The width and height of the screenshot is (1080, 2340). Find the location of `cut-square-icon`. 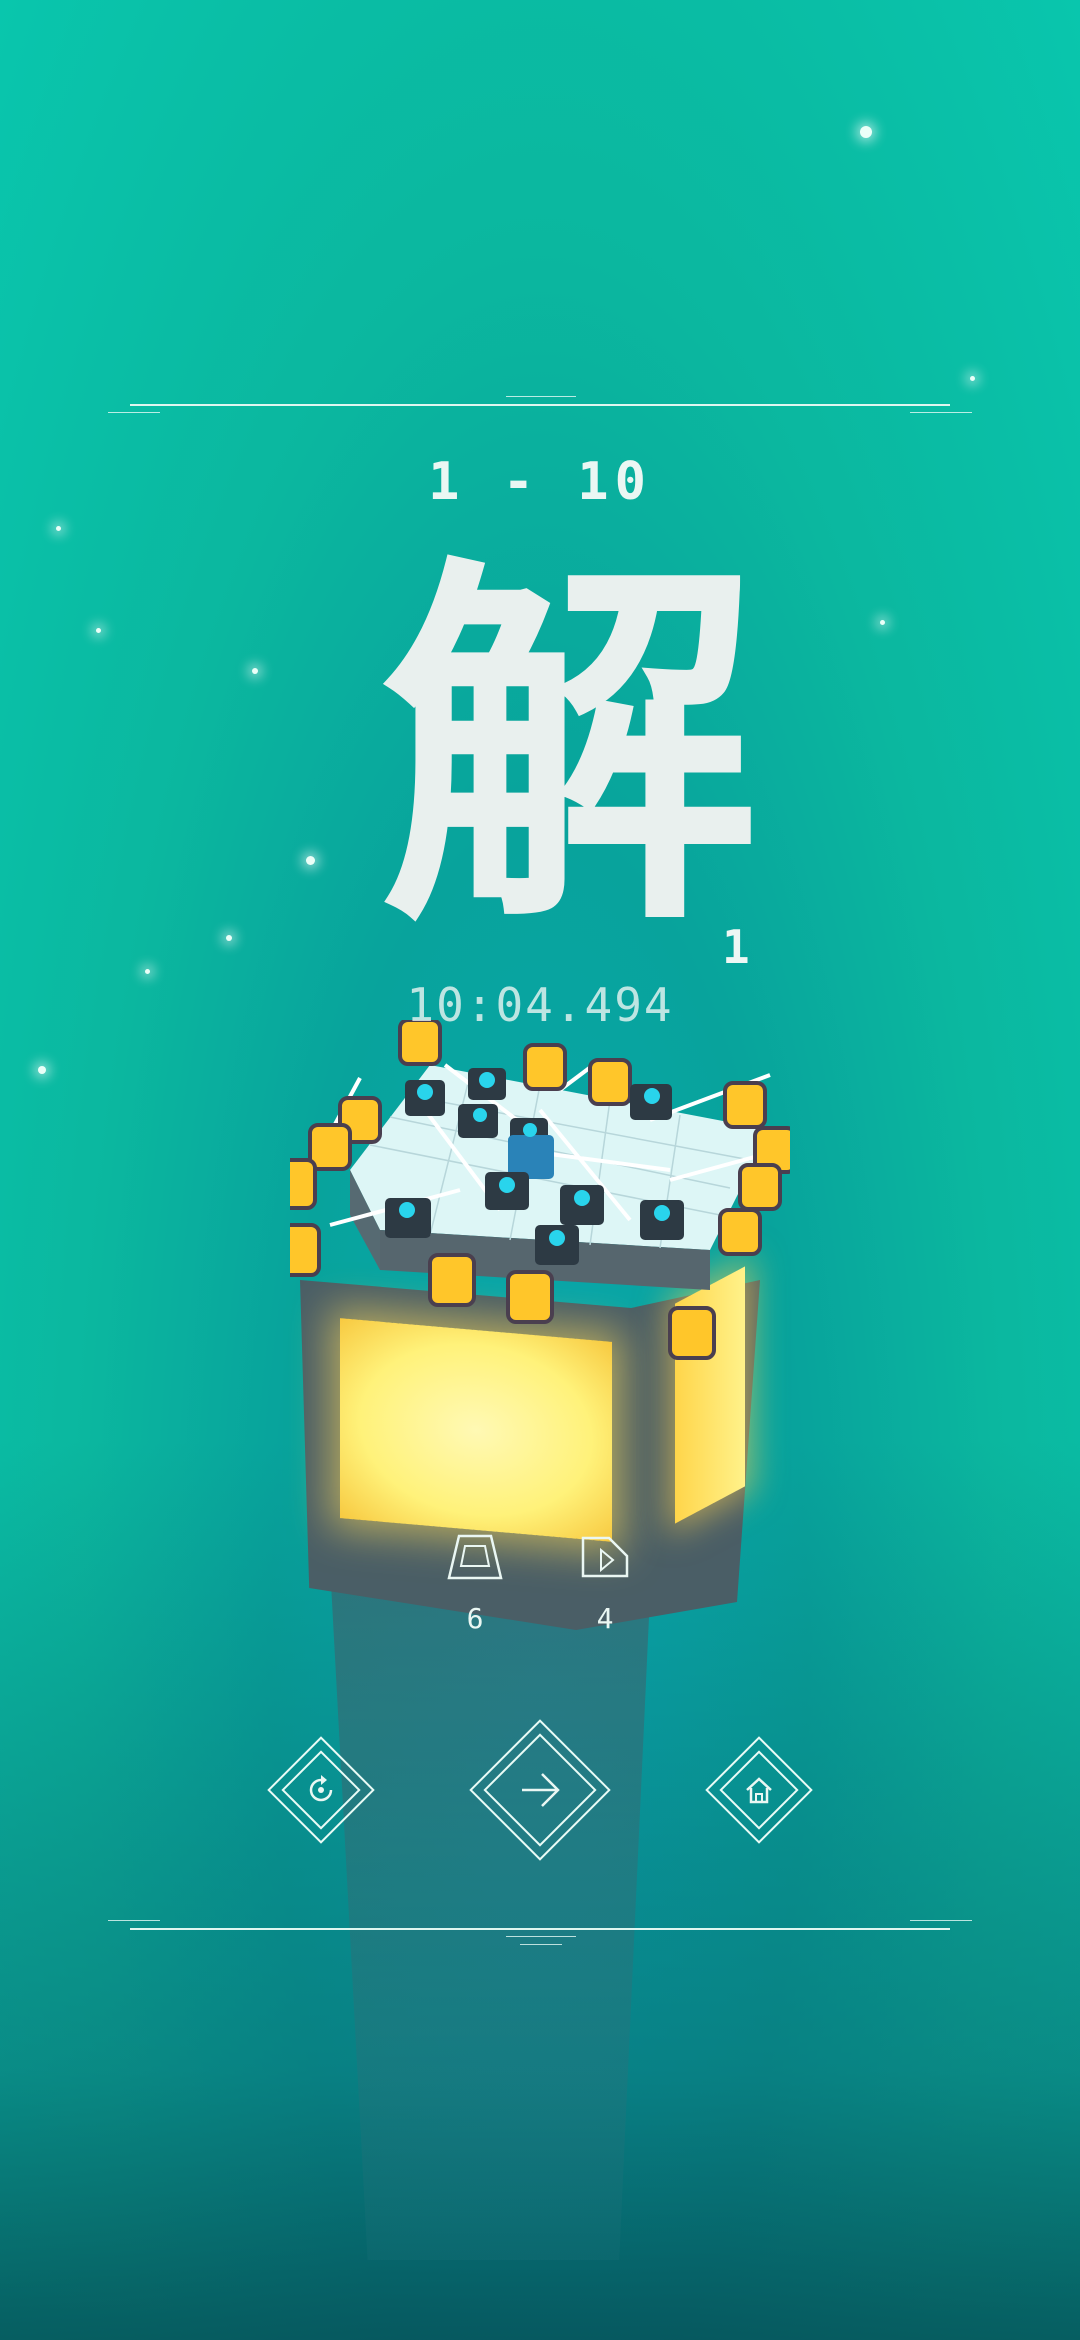

cut-square-icon is located at coordinates (605, 1557).